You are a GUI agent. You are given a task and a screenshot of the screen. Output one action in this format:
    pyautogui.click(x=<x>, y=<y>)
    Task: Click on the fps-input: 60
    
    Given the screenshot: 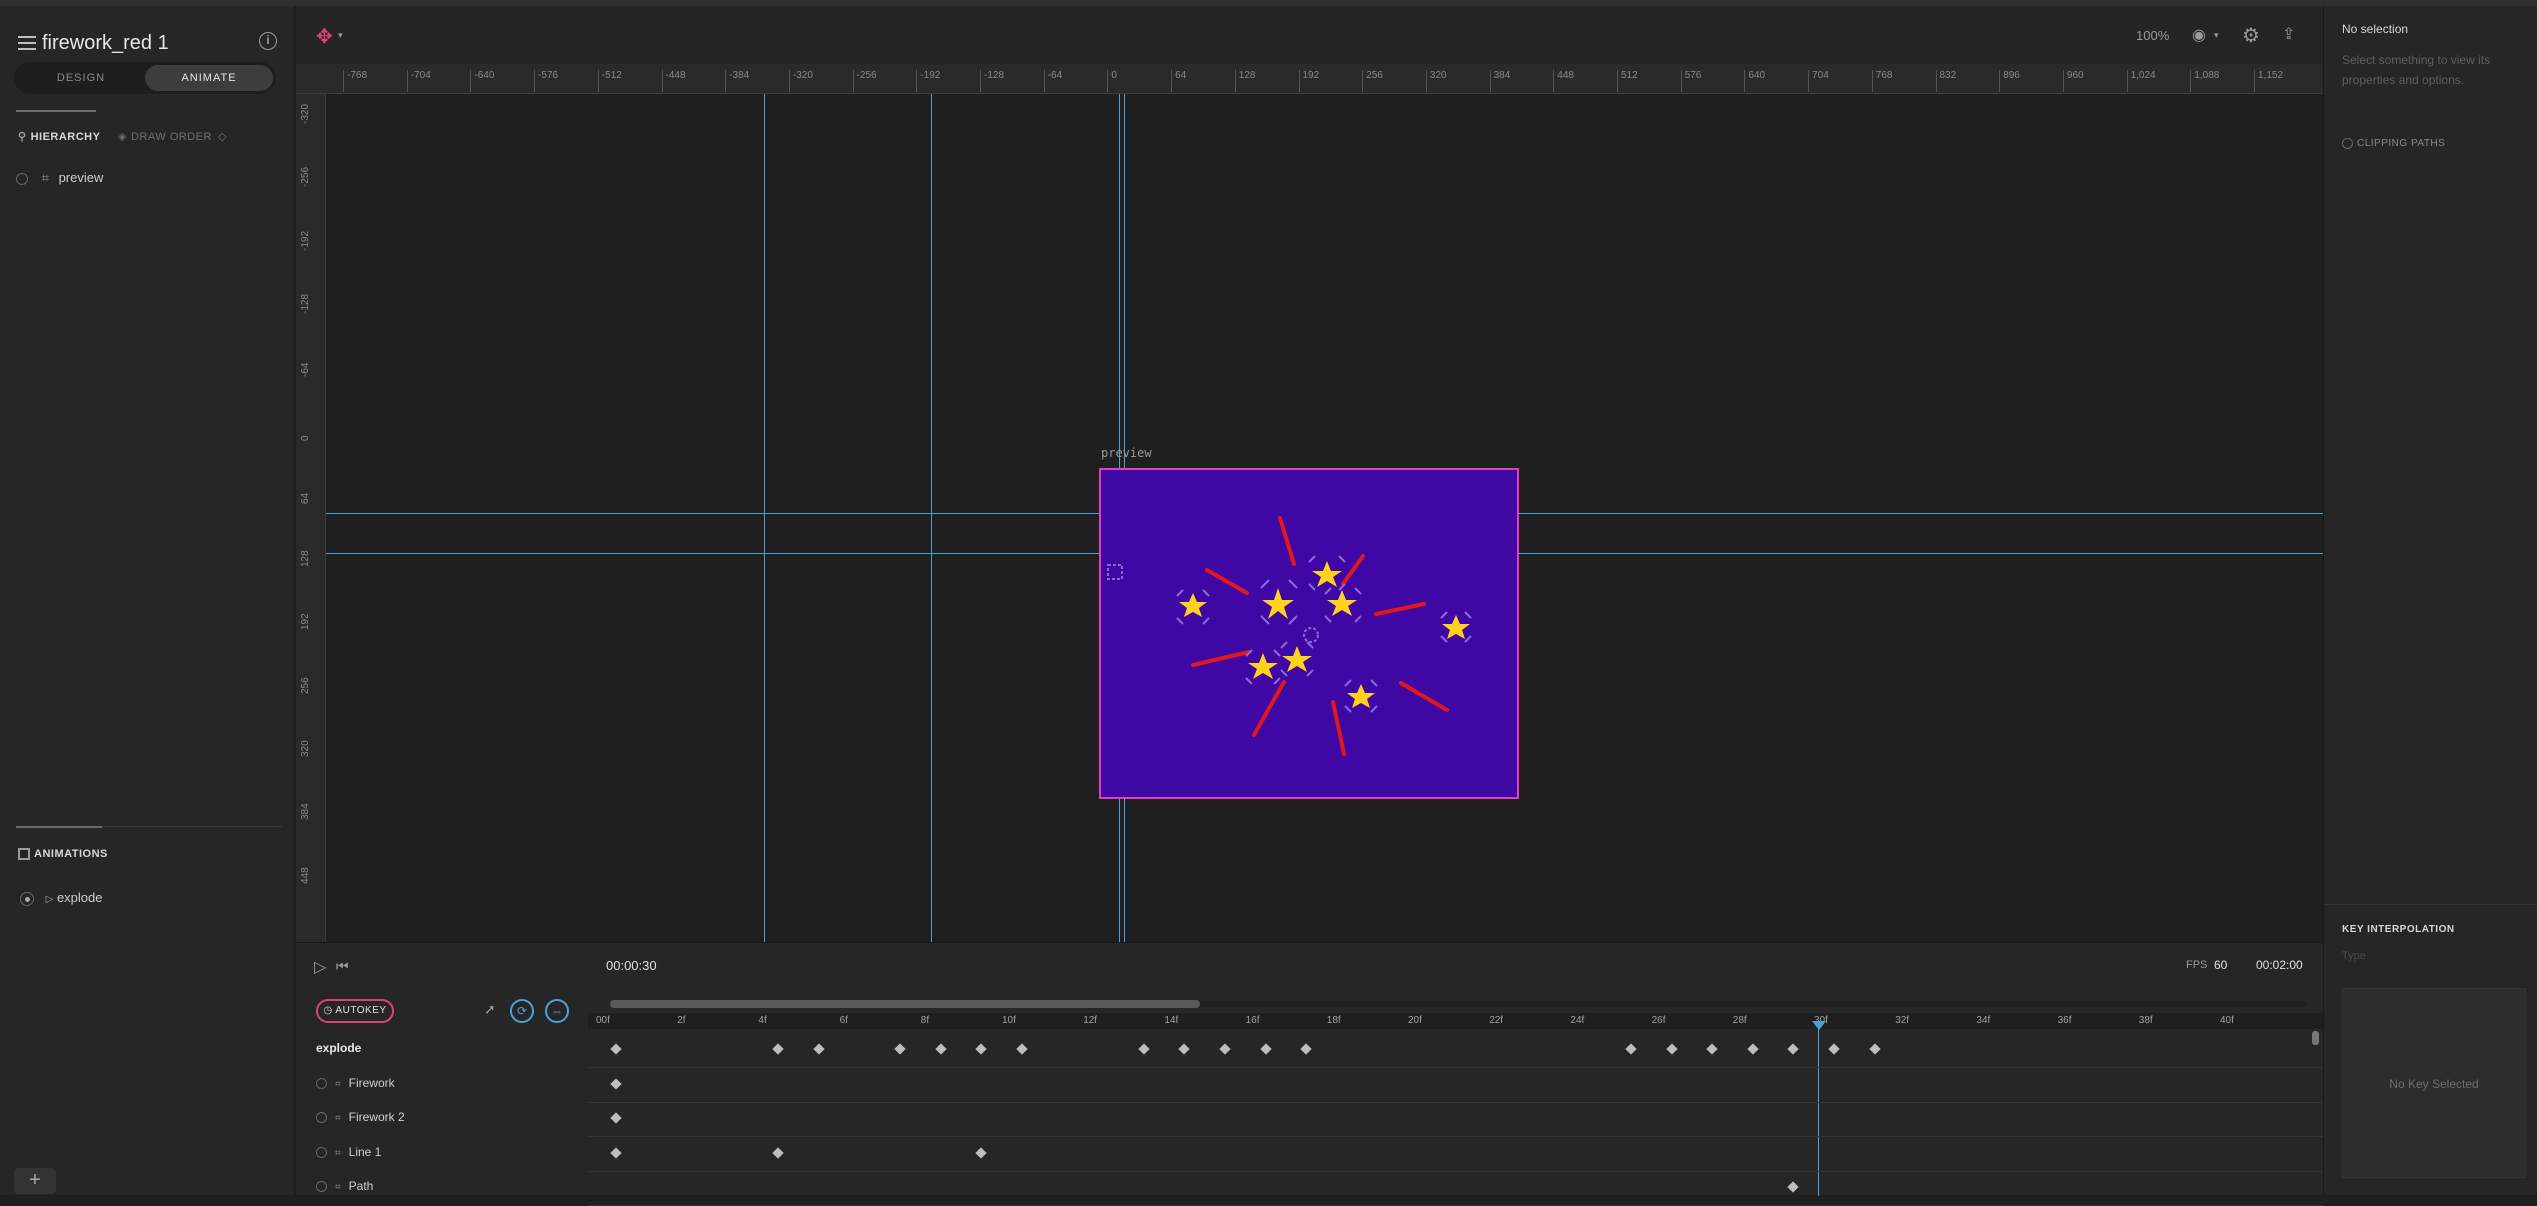 What is the action you would take?
    pyautogui.click(x=2220, y=965)
    